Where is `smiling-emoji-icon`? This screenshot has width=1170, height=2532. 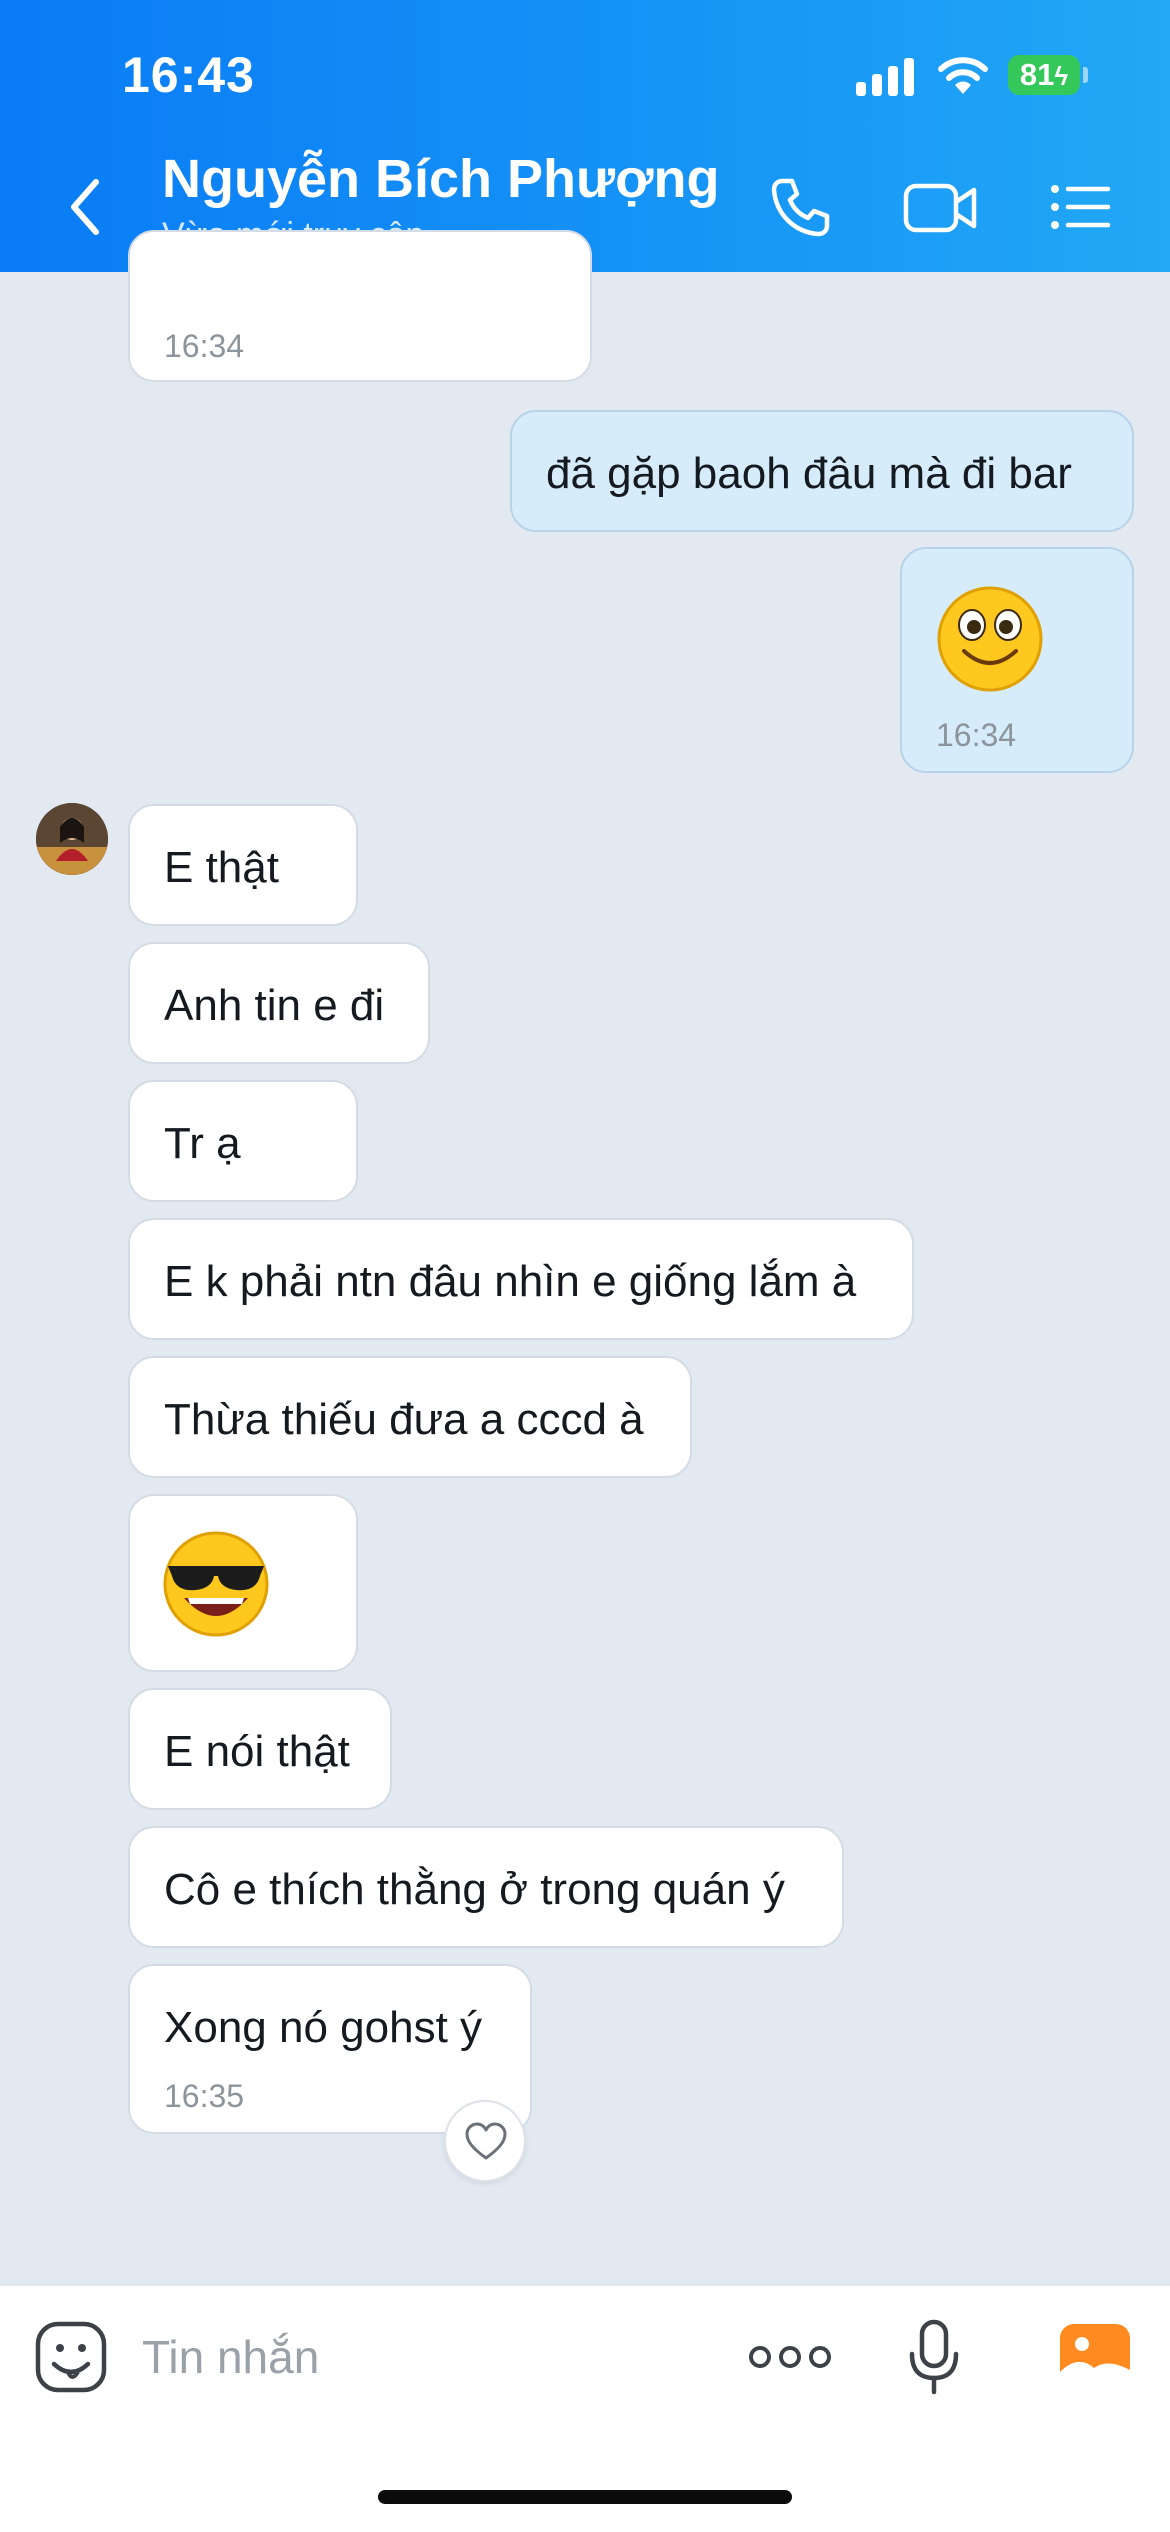 smiling-emoji-icon is located at coordinates (990, 639).